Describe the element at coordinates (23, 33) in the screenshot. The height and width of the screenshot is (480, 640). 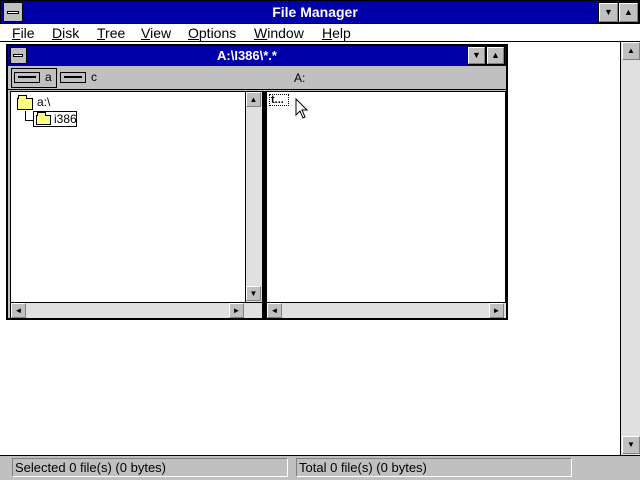
I see `menu-file: File` at that location.